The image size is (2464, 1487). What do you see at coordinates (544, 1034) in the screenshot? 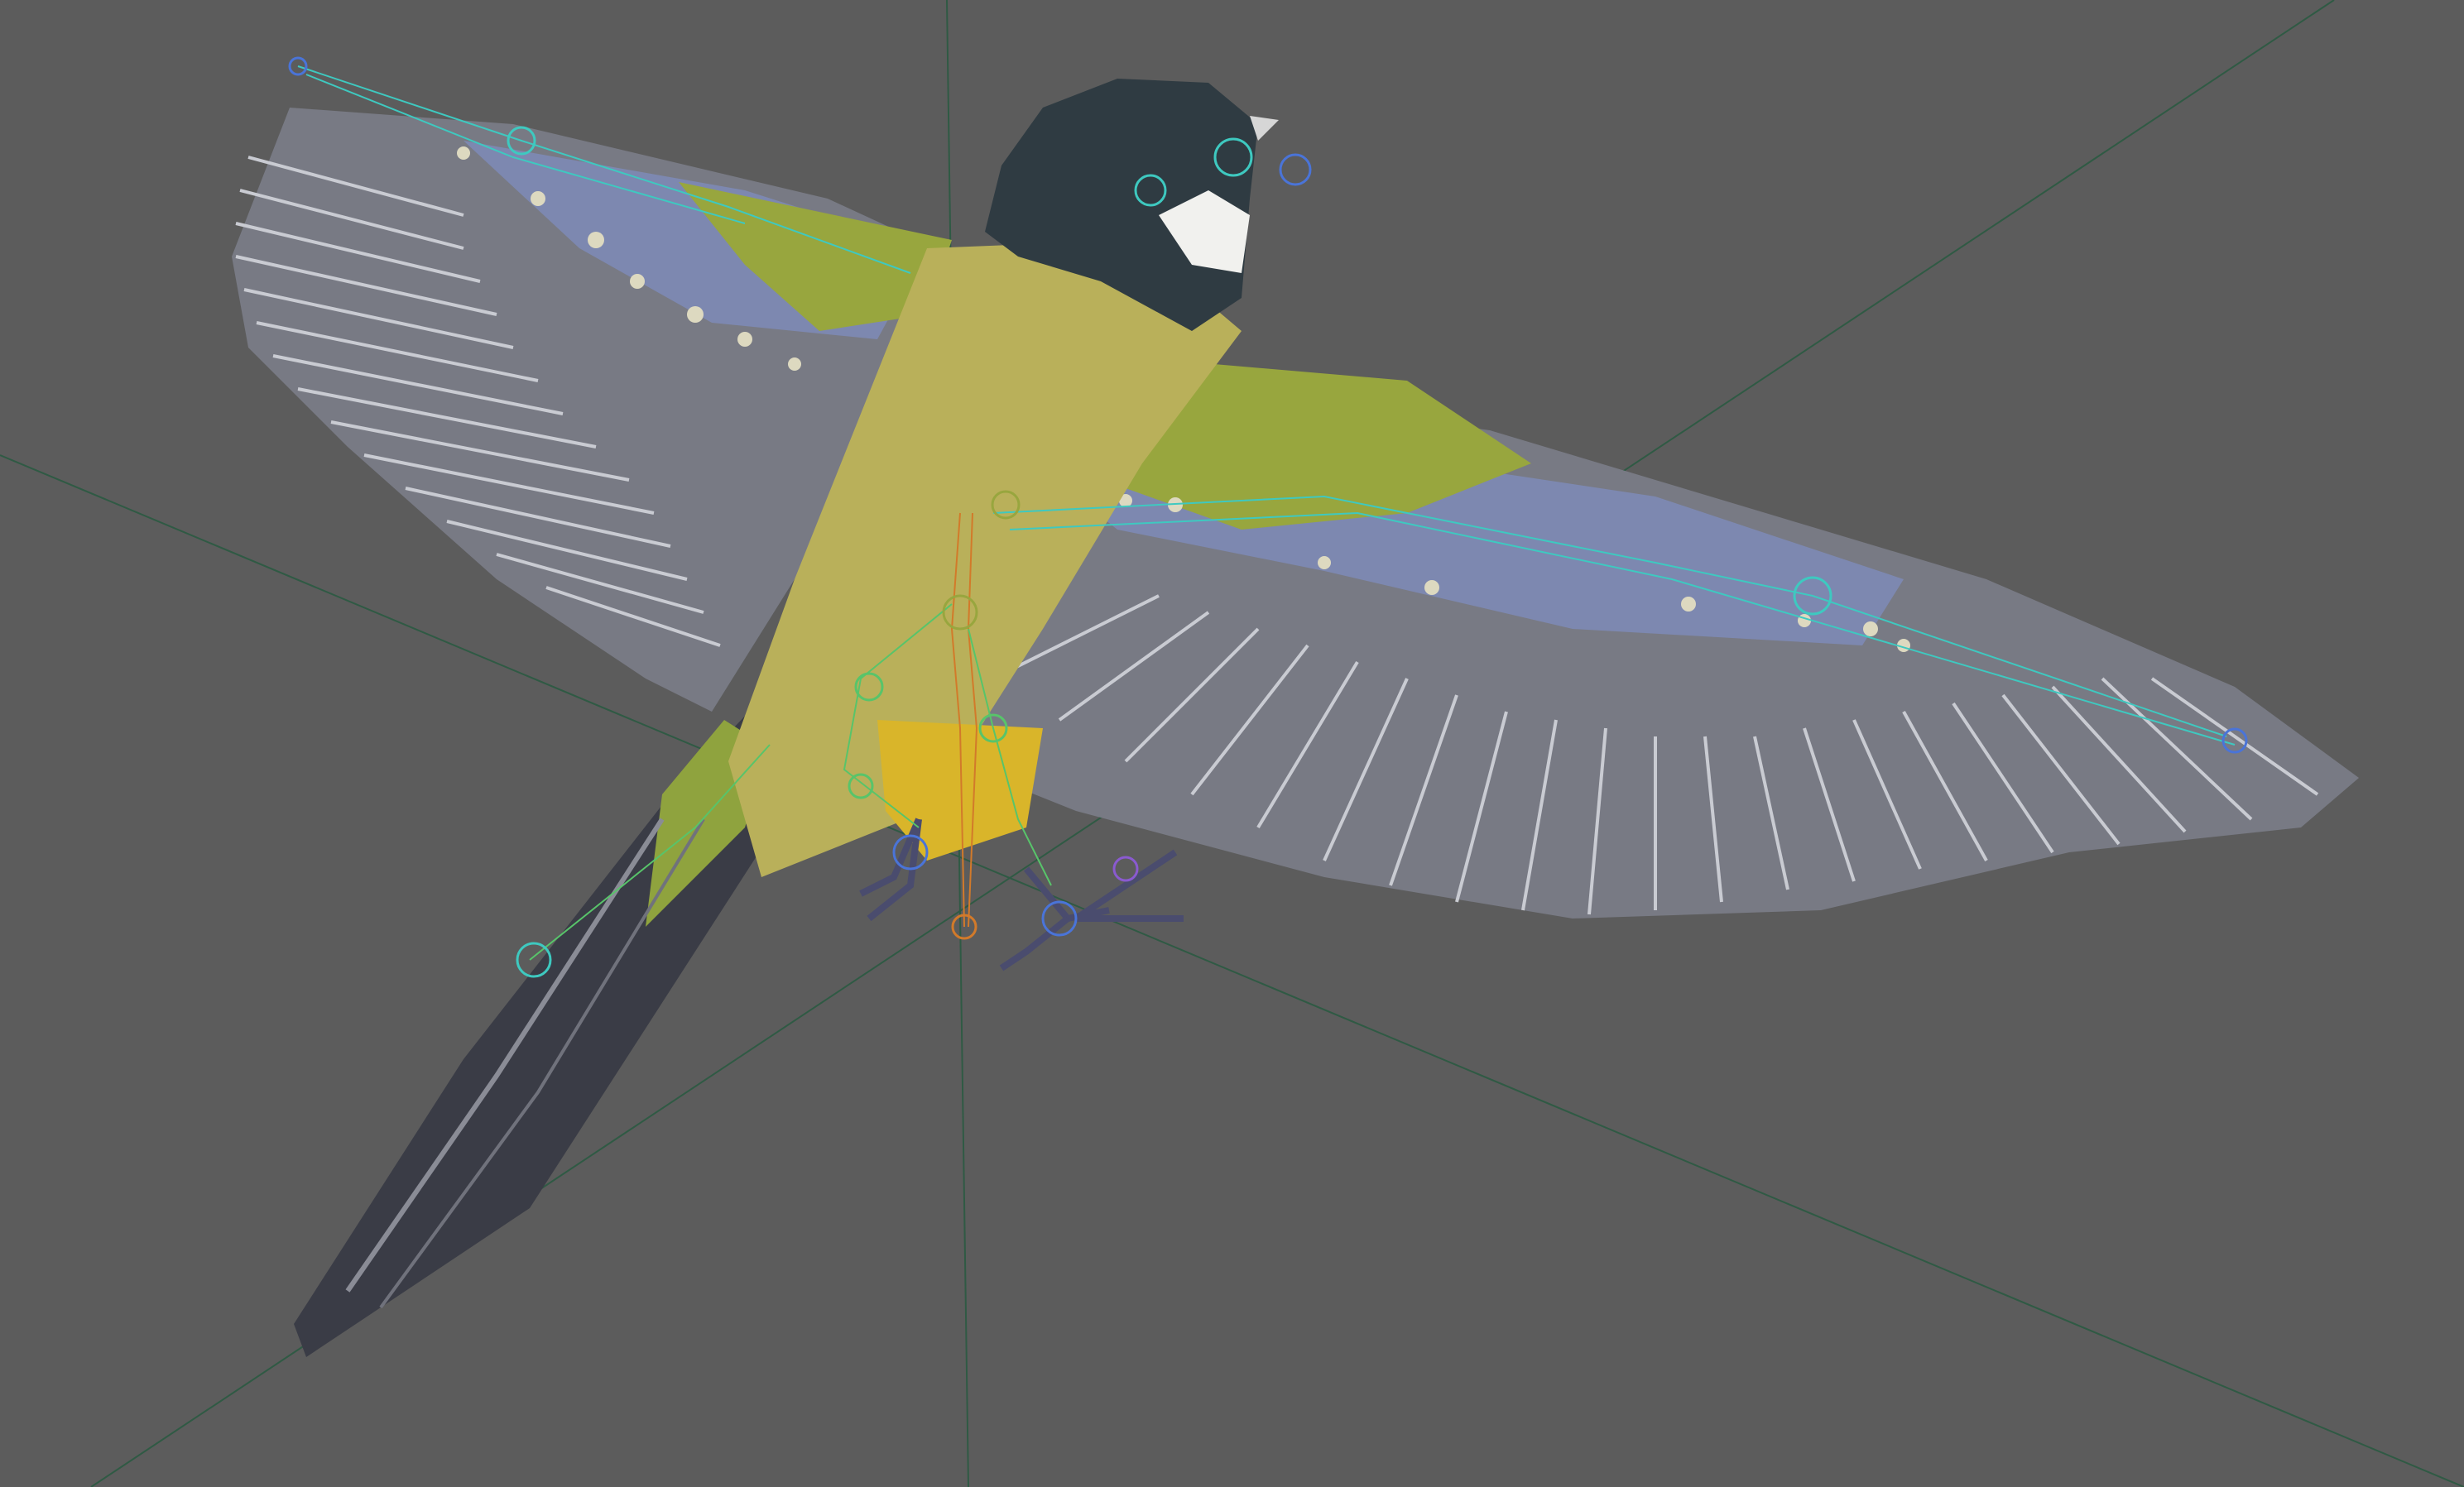
I see `bird-tail` at bounding box center [544, 1034].